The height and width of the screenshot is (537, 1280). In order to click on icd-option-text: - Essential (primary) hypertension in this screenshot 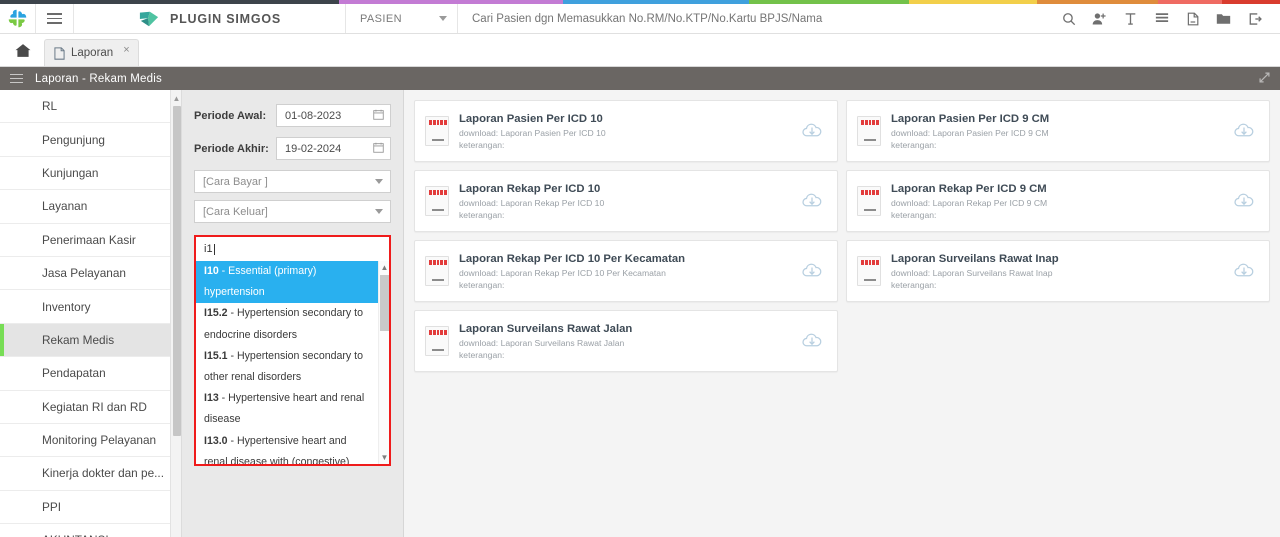, I will do `click(260, 282)`.